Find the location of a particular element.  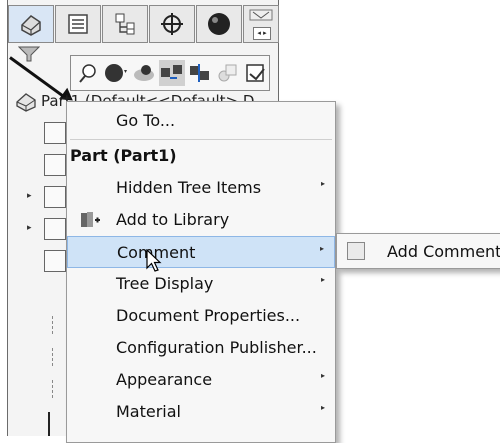

menu-item-label: Tree Display is located at coordinates (165, 283).